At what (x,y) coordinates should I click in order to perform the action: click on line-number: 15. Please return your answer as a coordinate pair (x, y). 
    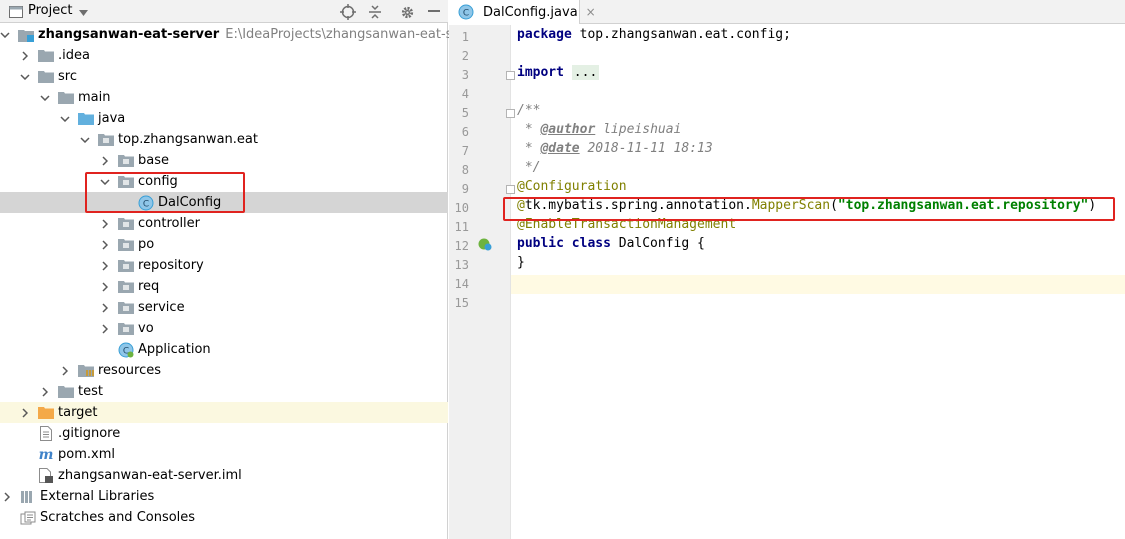
    Looking at the image, I should click on (461, 303).